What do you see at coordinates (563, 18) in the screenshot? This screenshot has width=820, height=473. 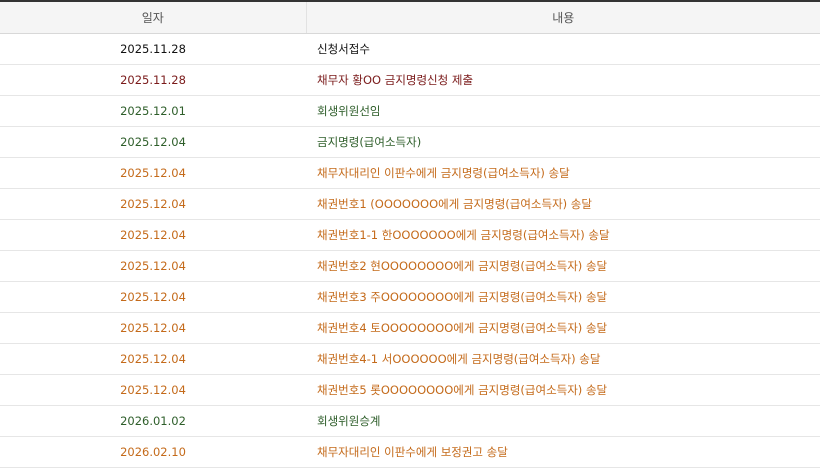 I see `column-header-content: 내용` at bounding box center [563, 18].